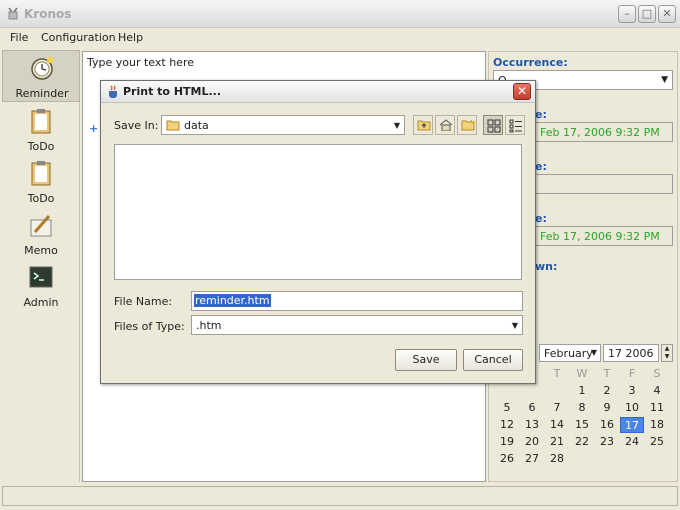 The height and width of the screenshot is (510, 680). What do you see at coordinates (42, 93) in the screenshot?
I see `nav-label: Reminder` at bounding box center [42, 93].